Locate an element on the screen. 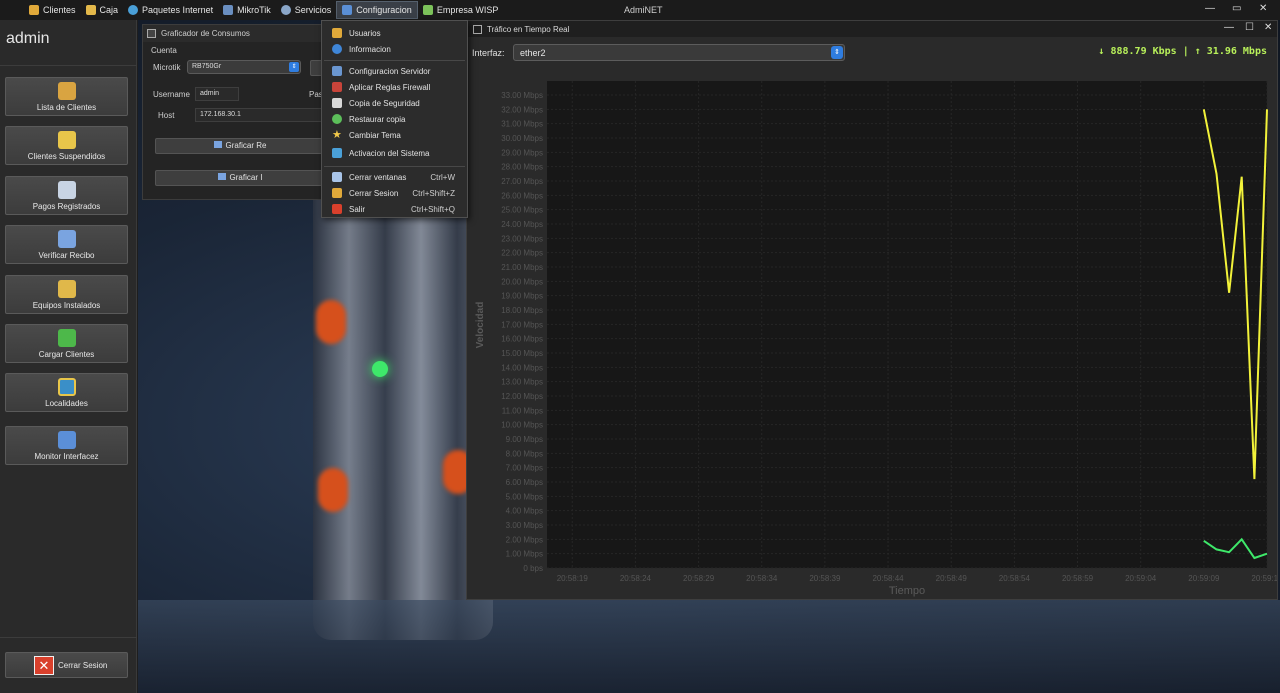 This screenshot has width=1280, height=693. logout-button: ✕ Cerrar Sesion is located at coordinates (66, 665).